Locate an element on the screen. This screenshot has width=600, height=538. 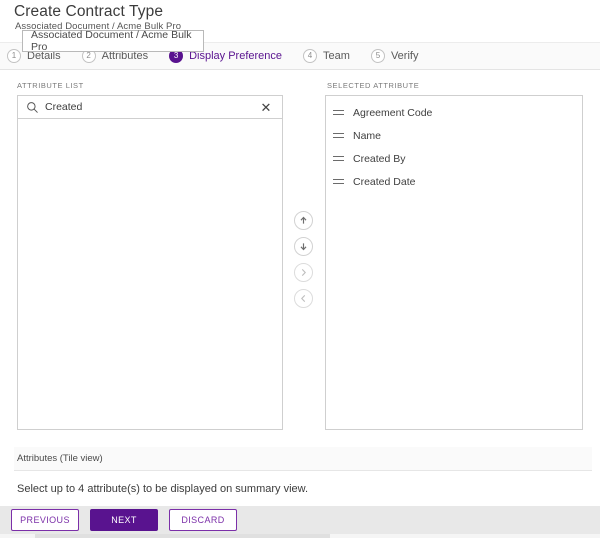
list-item-label: Name is located at coordinates (367, 135).